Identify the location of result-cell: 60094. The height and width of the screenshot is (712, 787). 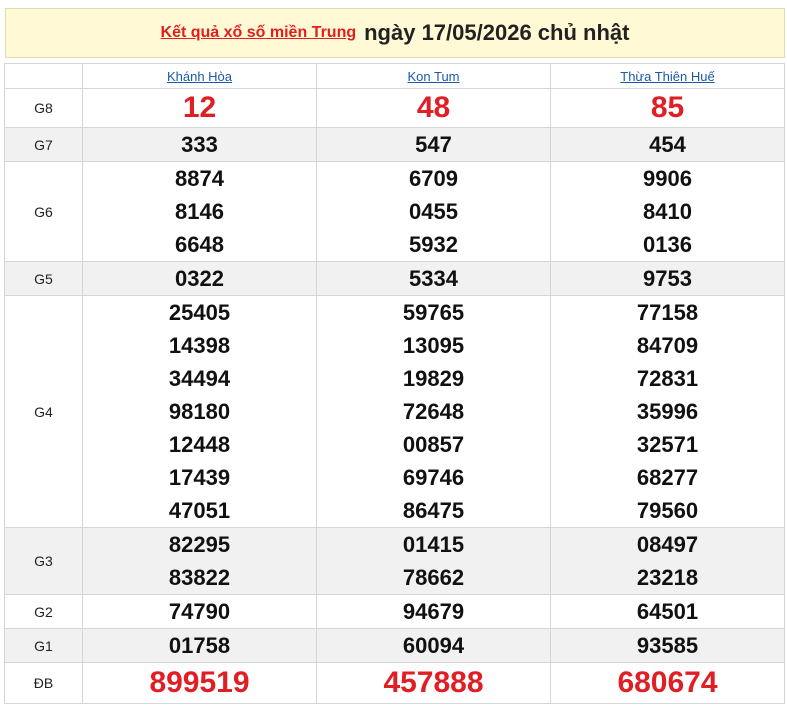
(433, 645).